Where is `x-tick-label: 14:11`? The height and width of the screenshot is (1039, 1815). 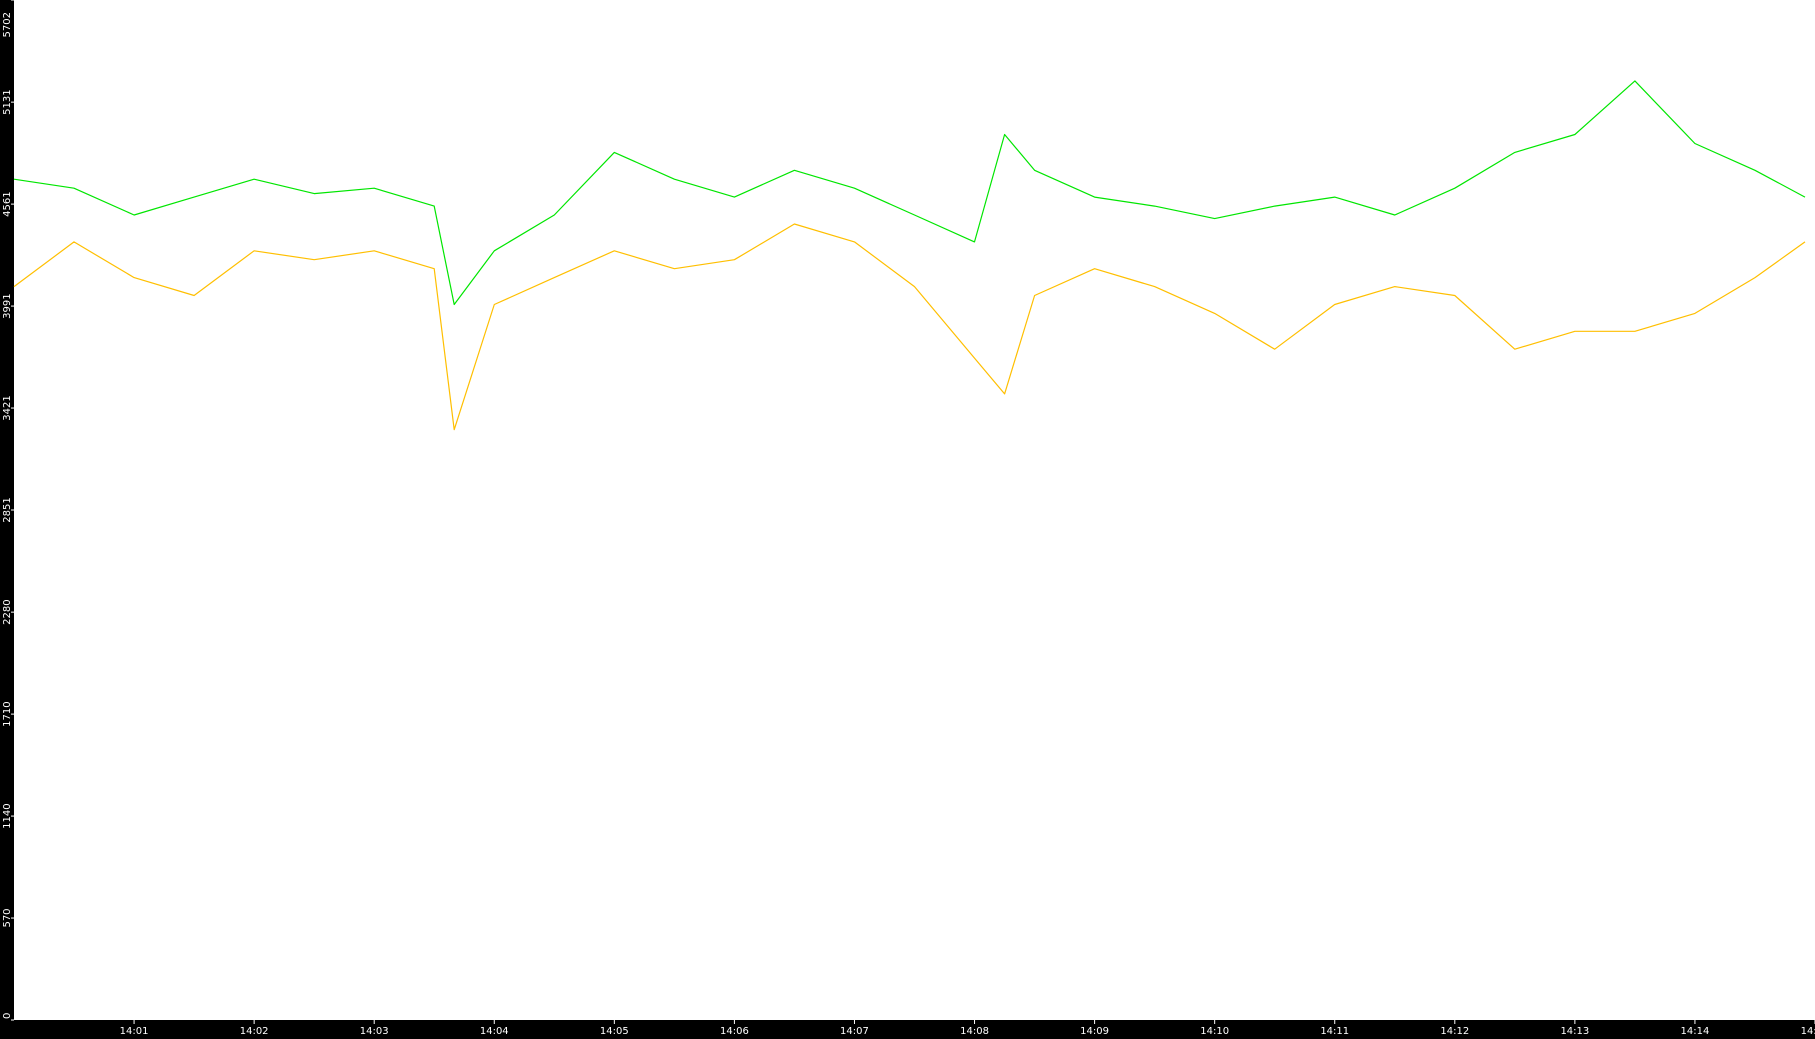 x-tick-label: 14:11 is located at coordinates (1334, 1031).